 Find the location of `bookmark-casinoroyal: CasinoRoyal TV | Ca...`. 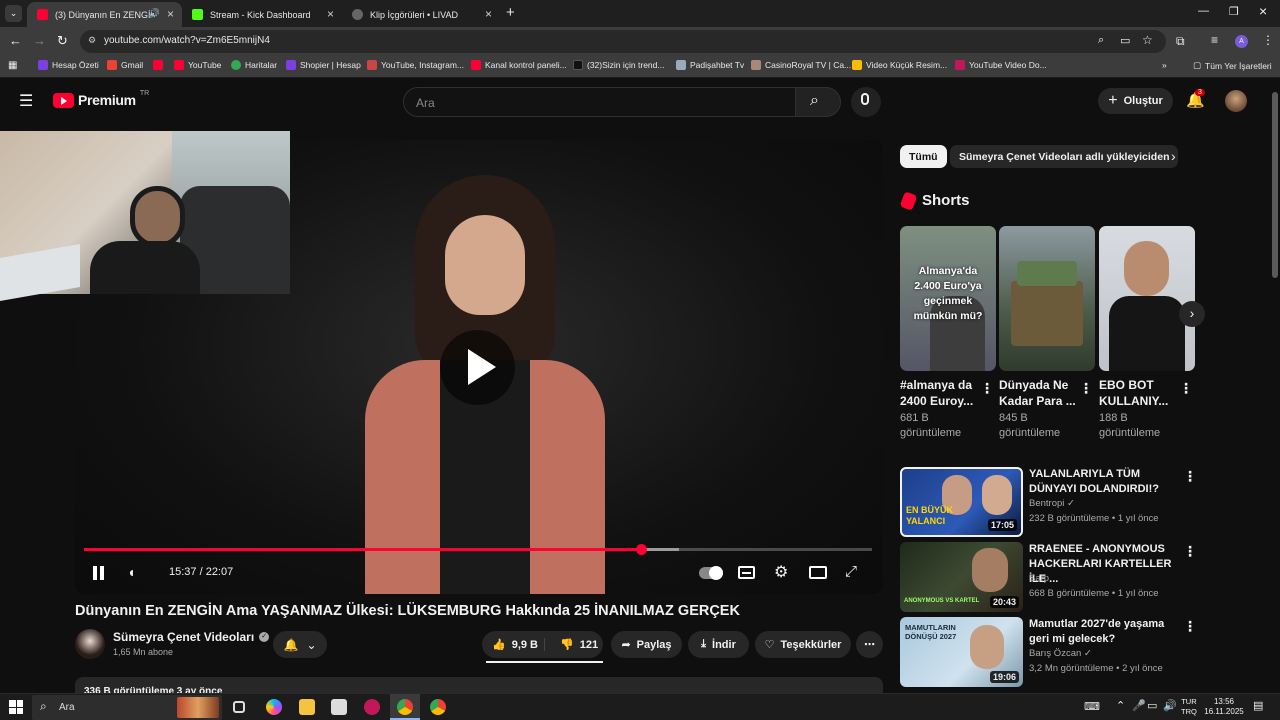

bookmark-casinoroyal: CasinoRoyal TV | Ca... is located at coordinates (801, 65).